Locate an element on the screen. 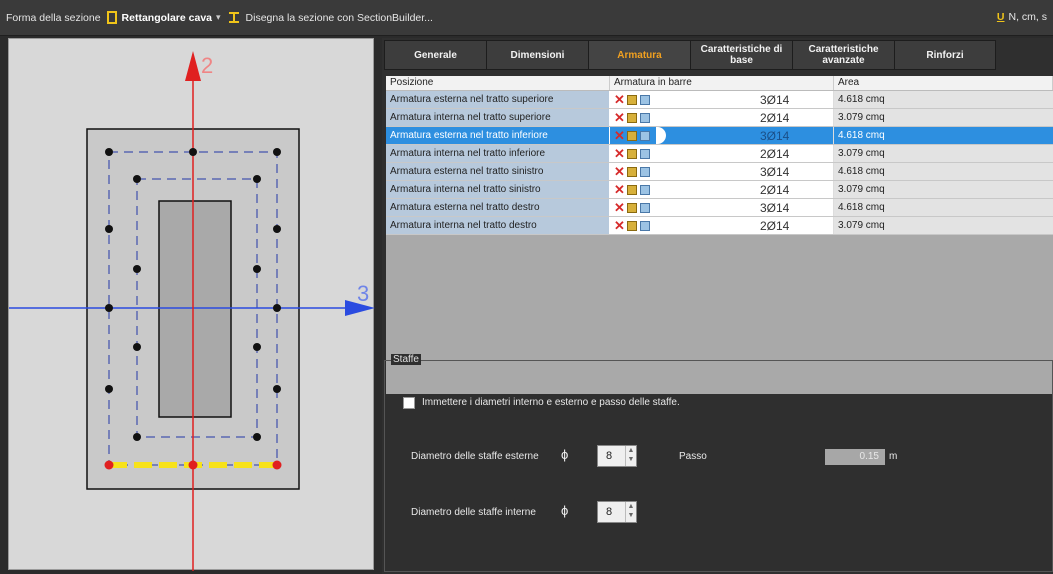 The width and height of the screenshot is (1053, 574). axis-2-arrow is located at coordinates (193, 66).